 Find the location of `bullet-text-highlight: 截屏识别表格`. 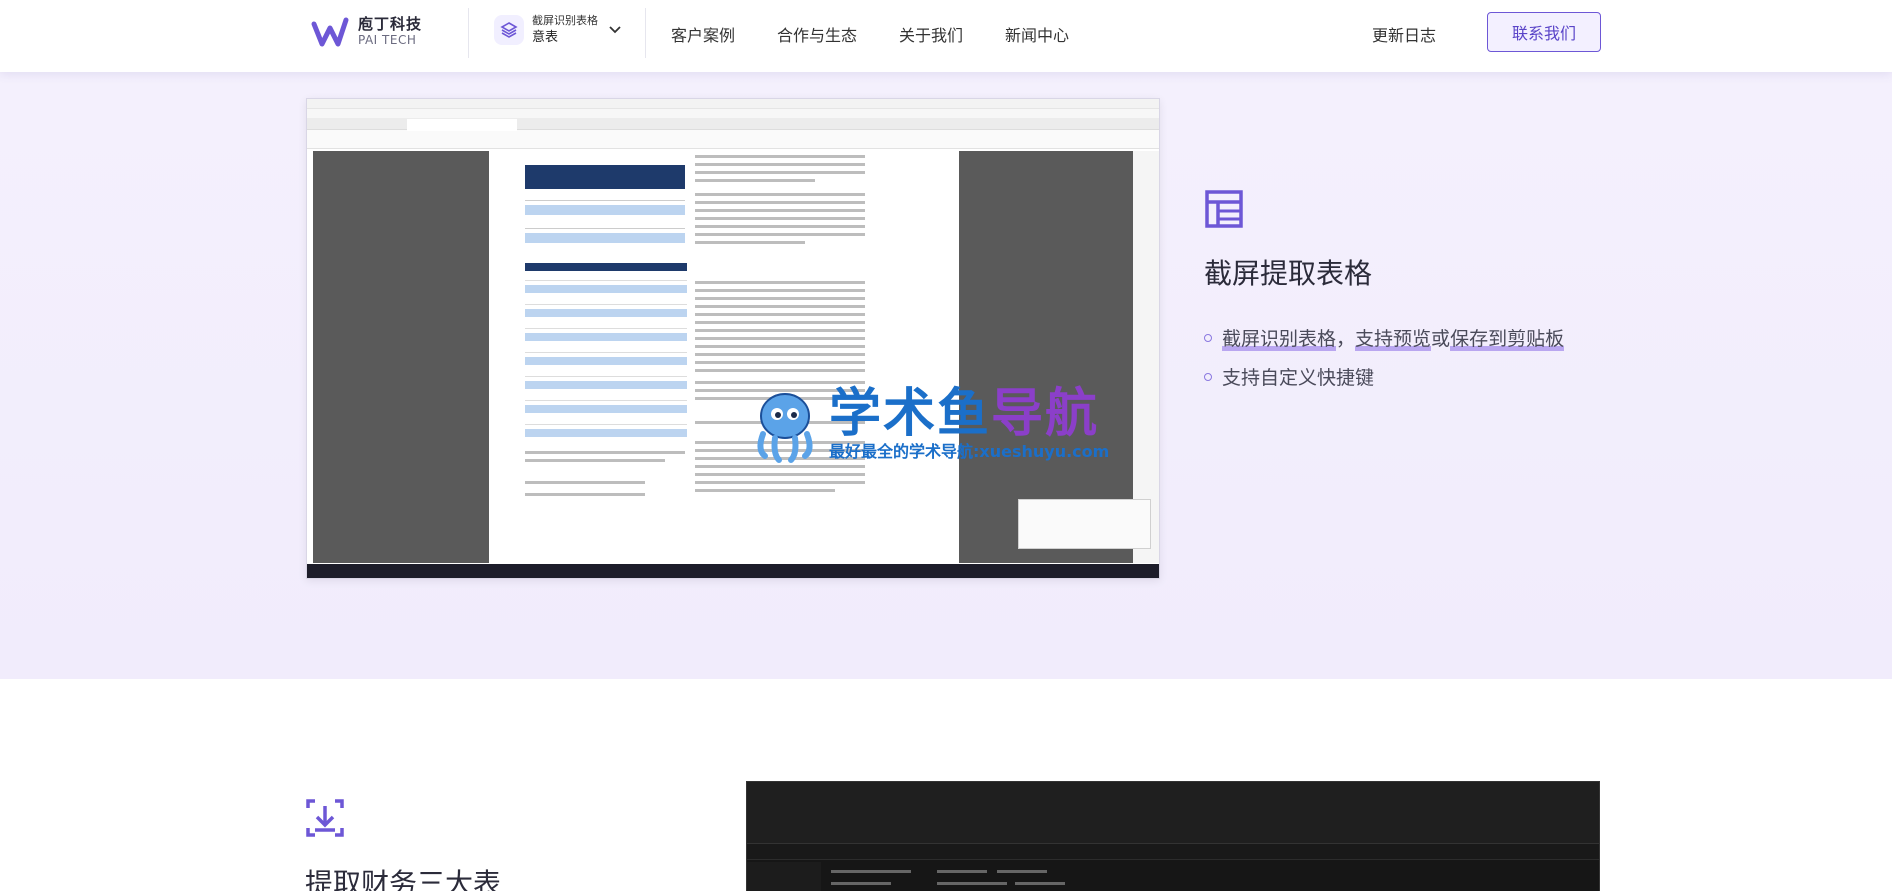

bullet-text-highlight: 截屏识别表格 is located at coordinates (1279, 337).